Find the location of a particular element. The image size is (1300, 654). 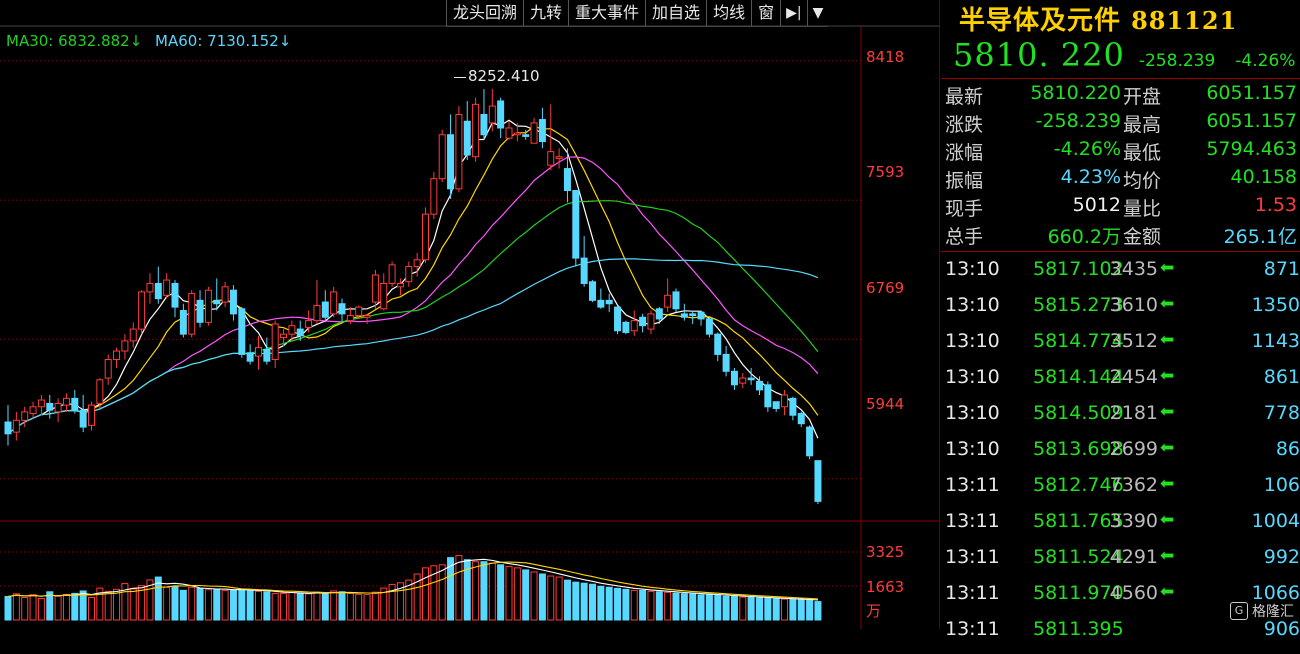

tick-row: 13:10 5813.698 2699 ⬅ 86 is located at coordinates (1122, 456).